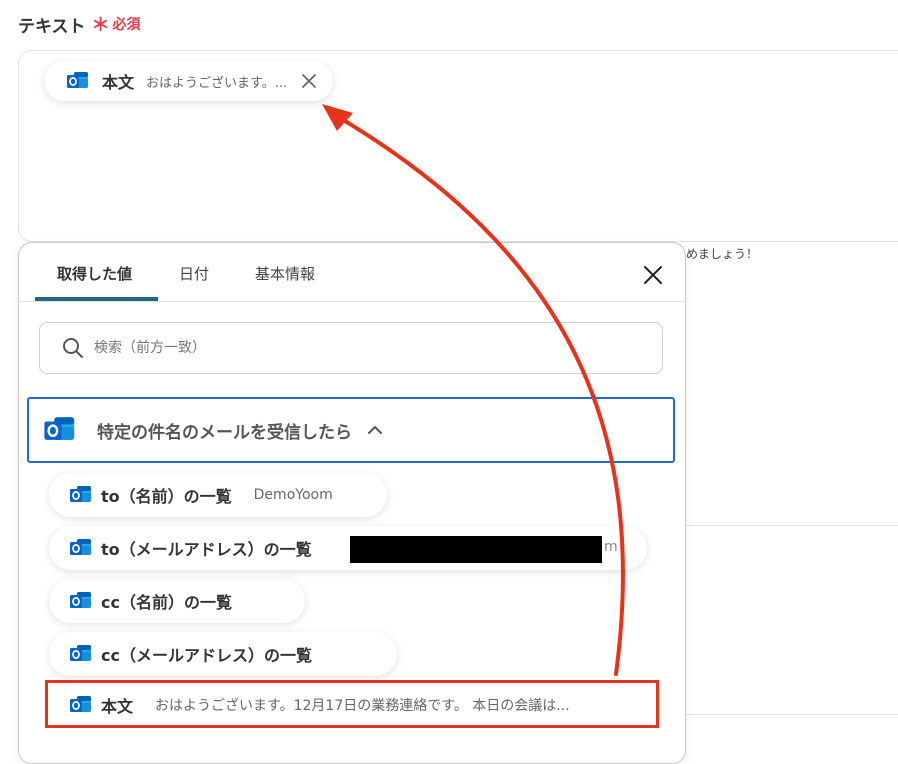 The width and height of the screenshot is (898, 764). I want to click on chip-close-icon, so click(309, 81).